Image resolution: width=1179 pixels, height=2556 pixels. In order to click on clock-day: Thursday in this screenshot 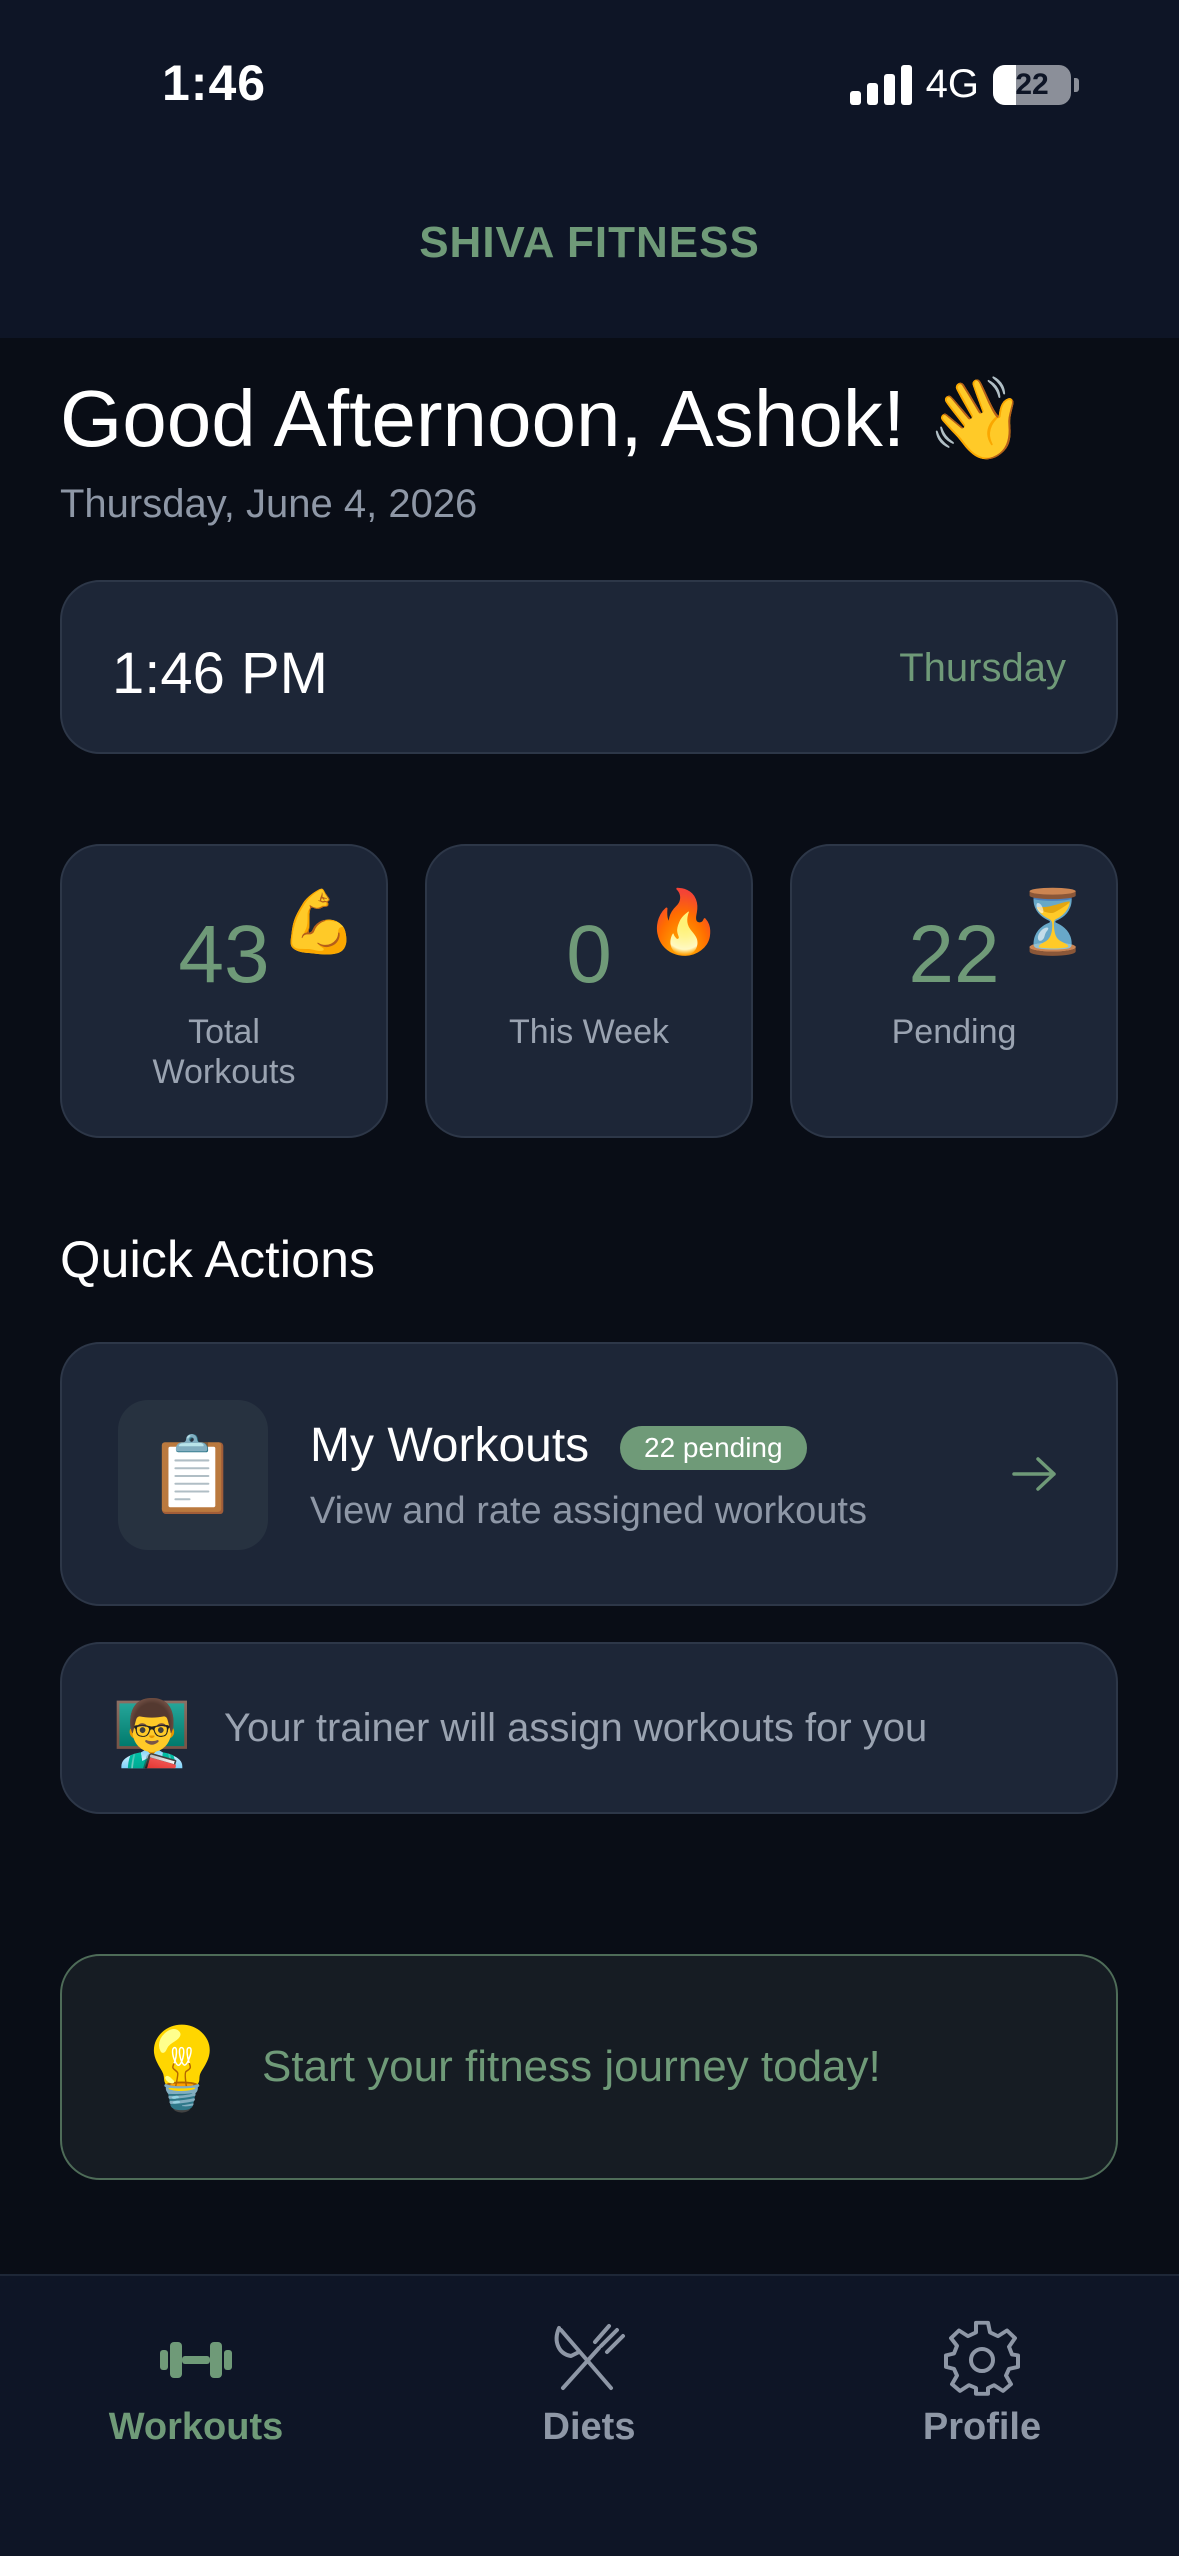, I will do `click(982, 668)`.